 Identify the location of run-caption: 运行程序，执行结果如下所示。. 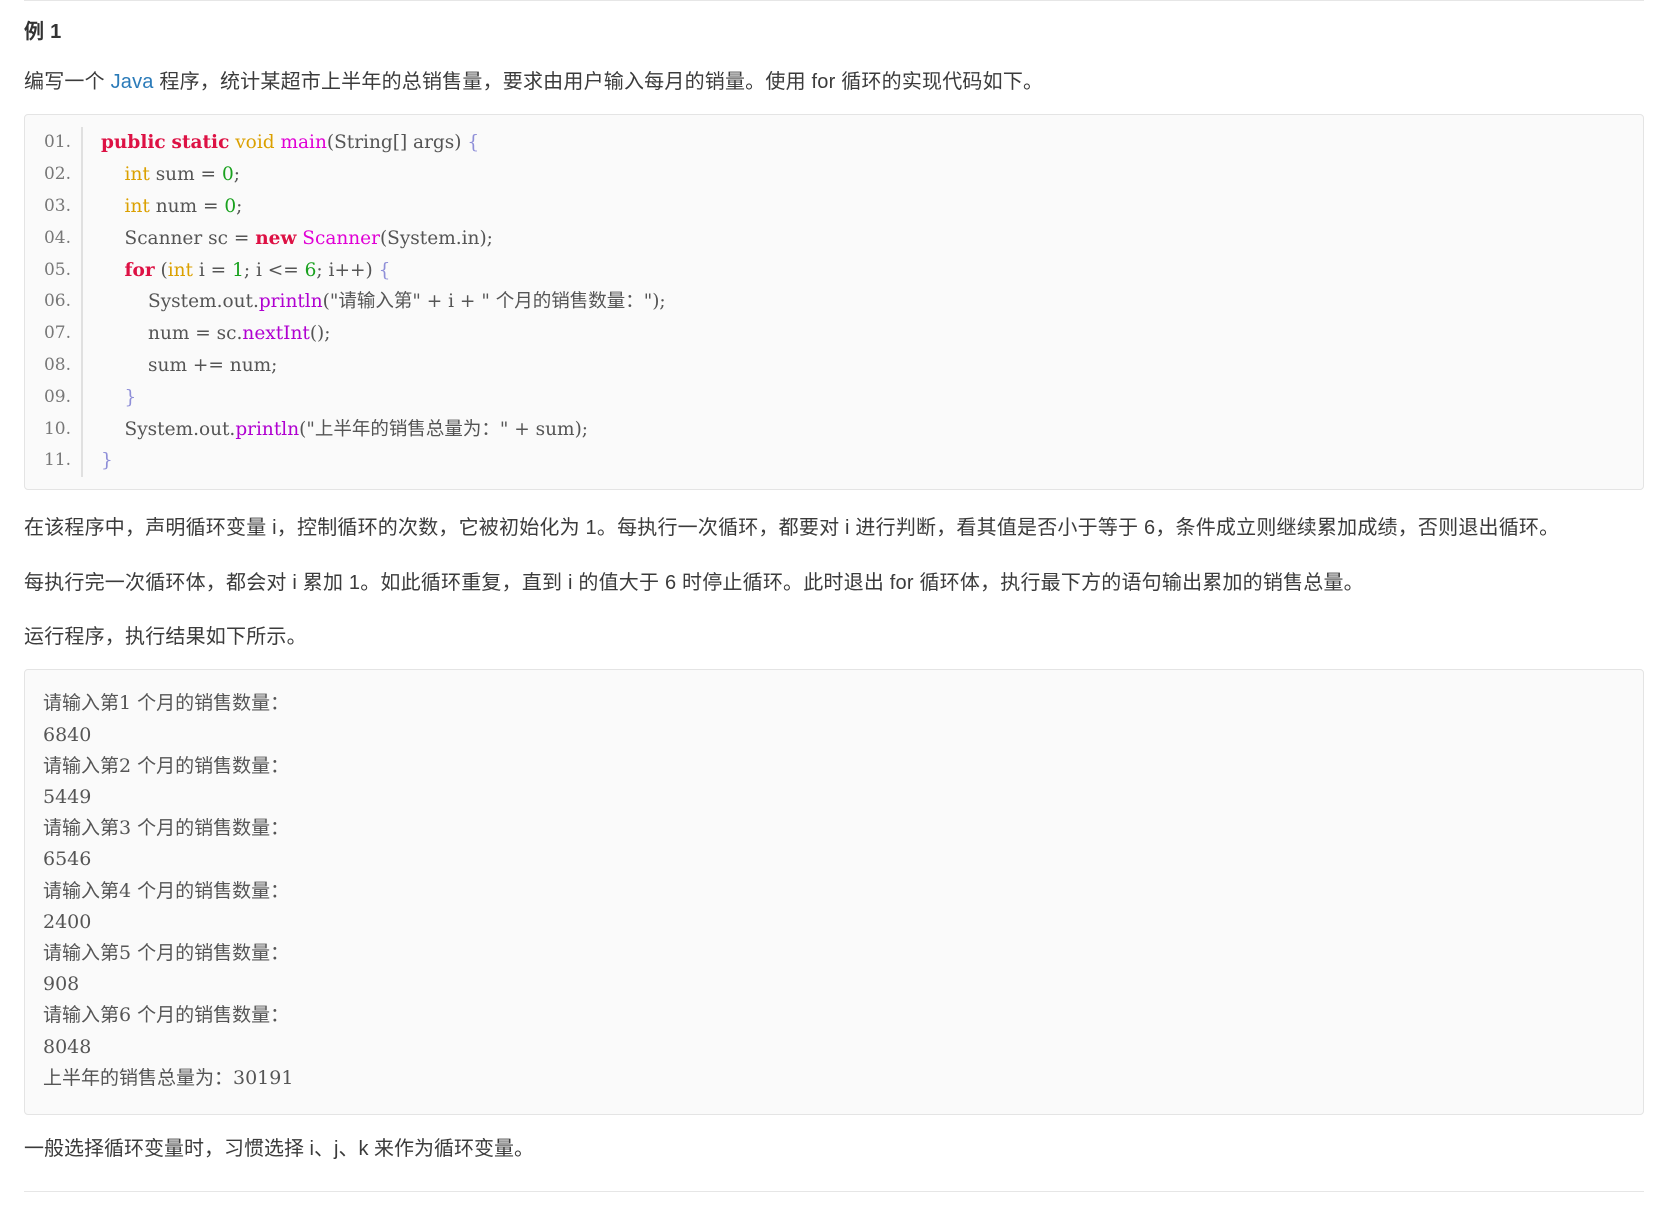
(165, 636).